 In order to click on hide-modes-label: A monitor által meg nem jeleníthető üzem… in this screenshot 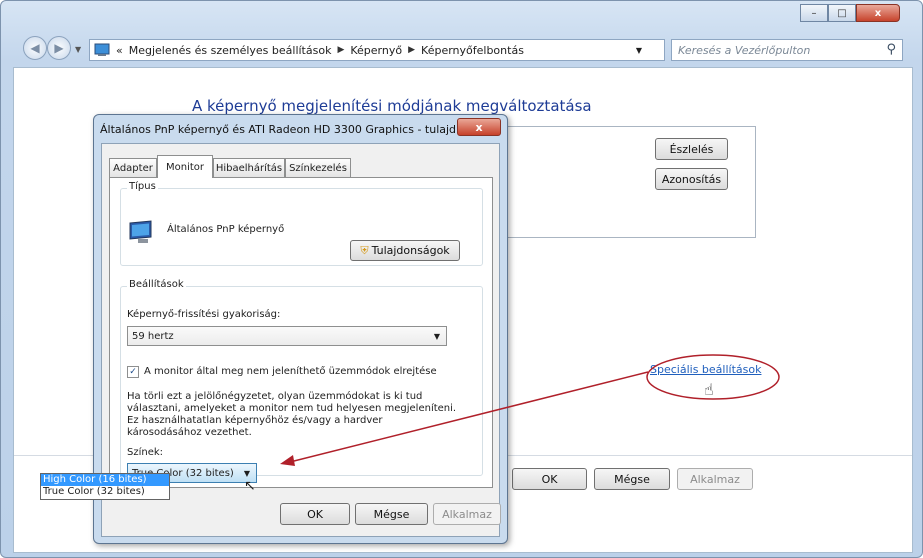, I will do `click(290, 371)`.